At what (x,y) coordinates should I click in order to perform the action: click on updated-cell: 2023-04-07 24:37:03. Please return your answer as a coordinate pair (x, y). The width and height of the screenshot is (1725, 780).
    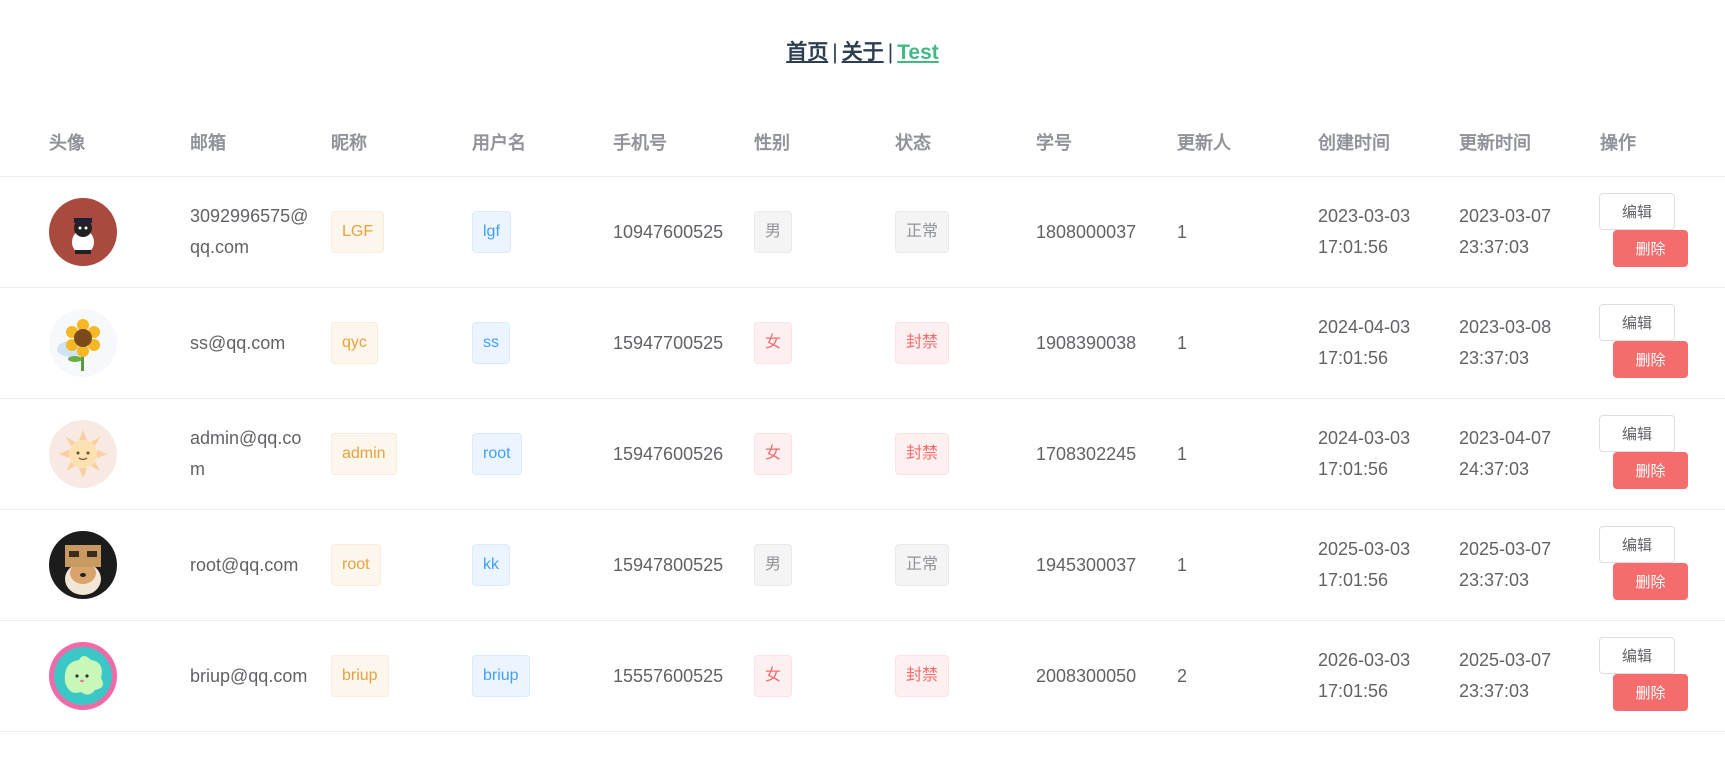
    Looking at the image, I should click on (1505, 453).